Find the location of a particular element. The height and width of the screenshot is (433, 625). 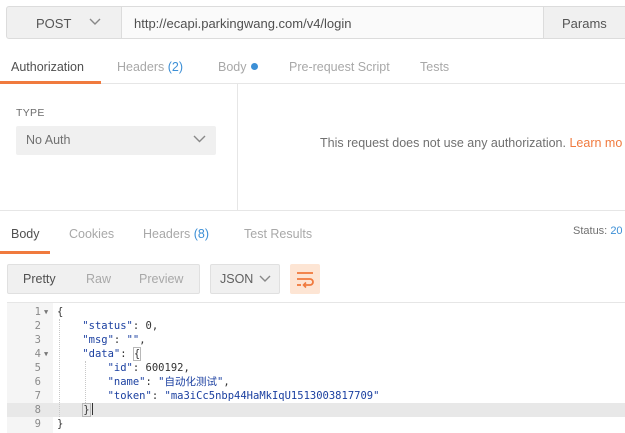

tab-test-results: Test Results is located at coordinates (278, 234).